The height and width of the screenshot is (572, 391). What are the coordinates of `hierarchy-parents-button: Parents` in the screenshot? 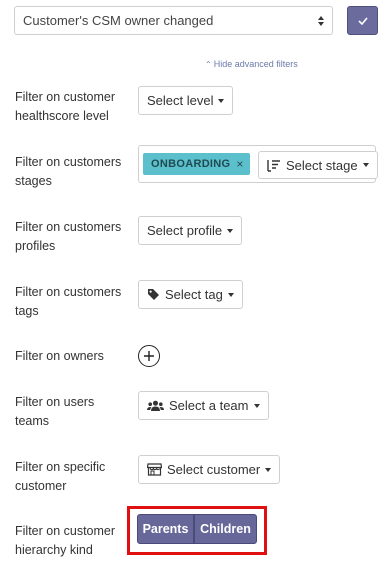 It's located at (165, 529).